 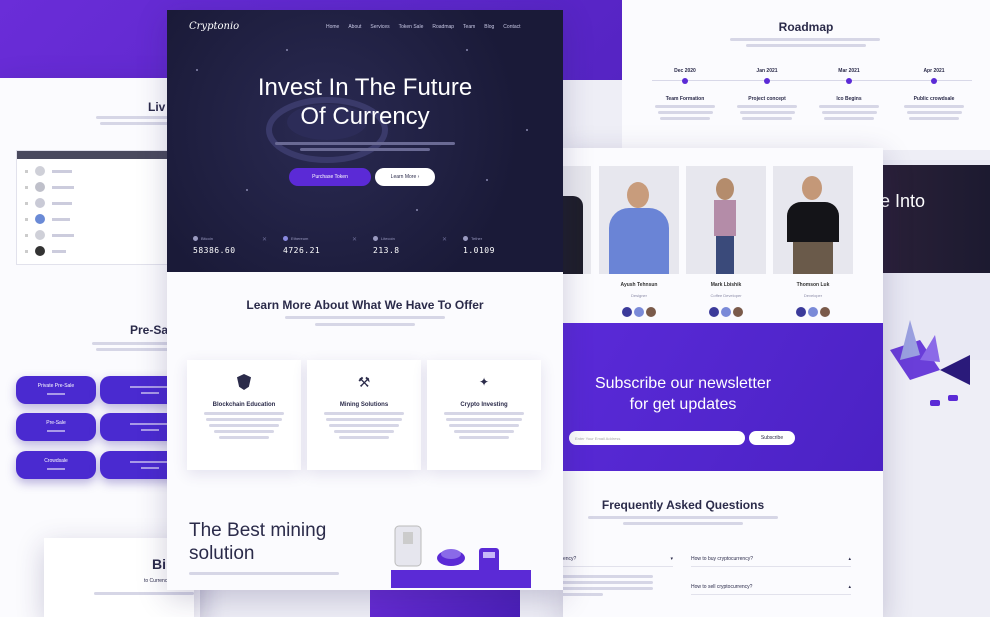 I want to click on hero-coin-graphic, so click(x=362, y=130).